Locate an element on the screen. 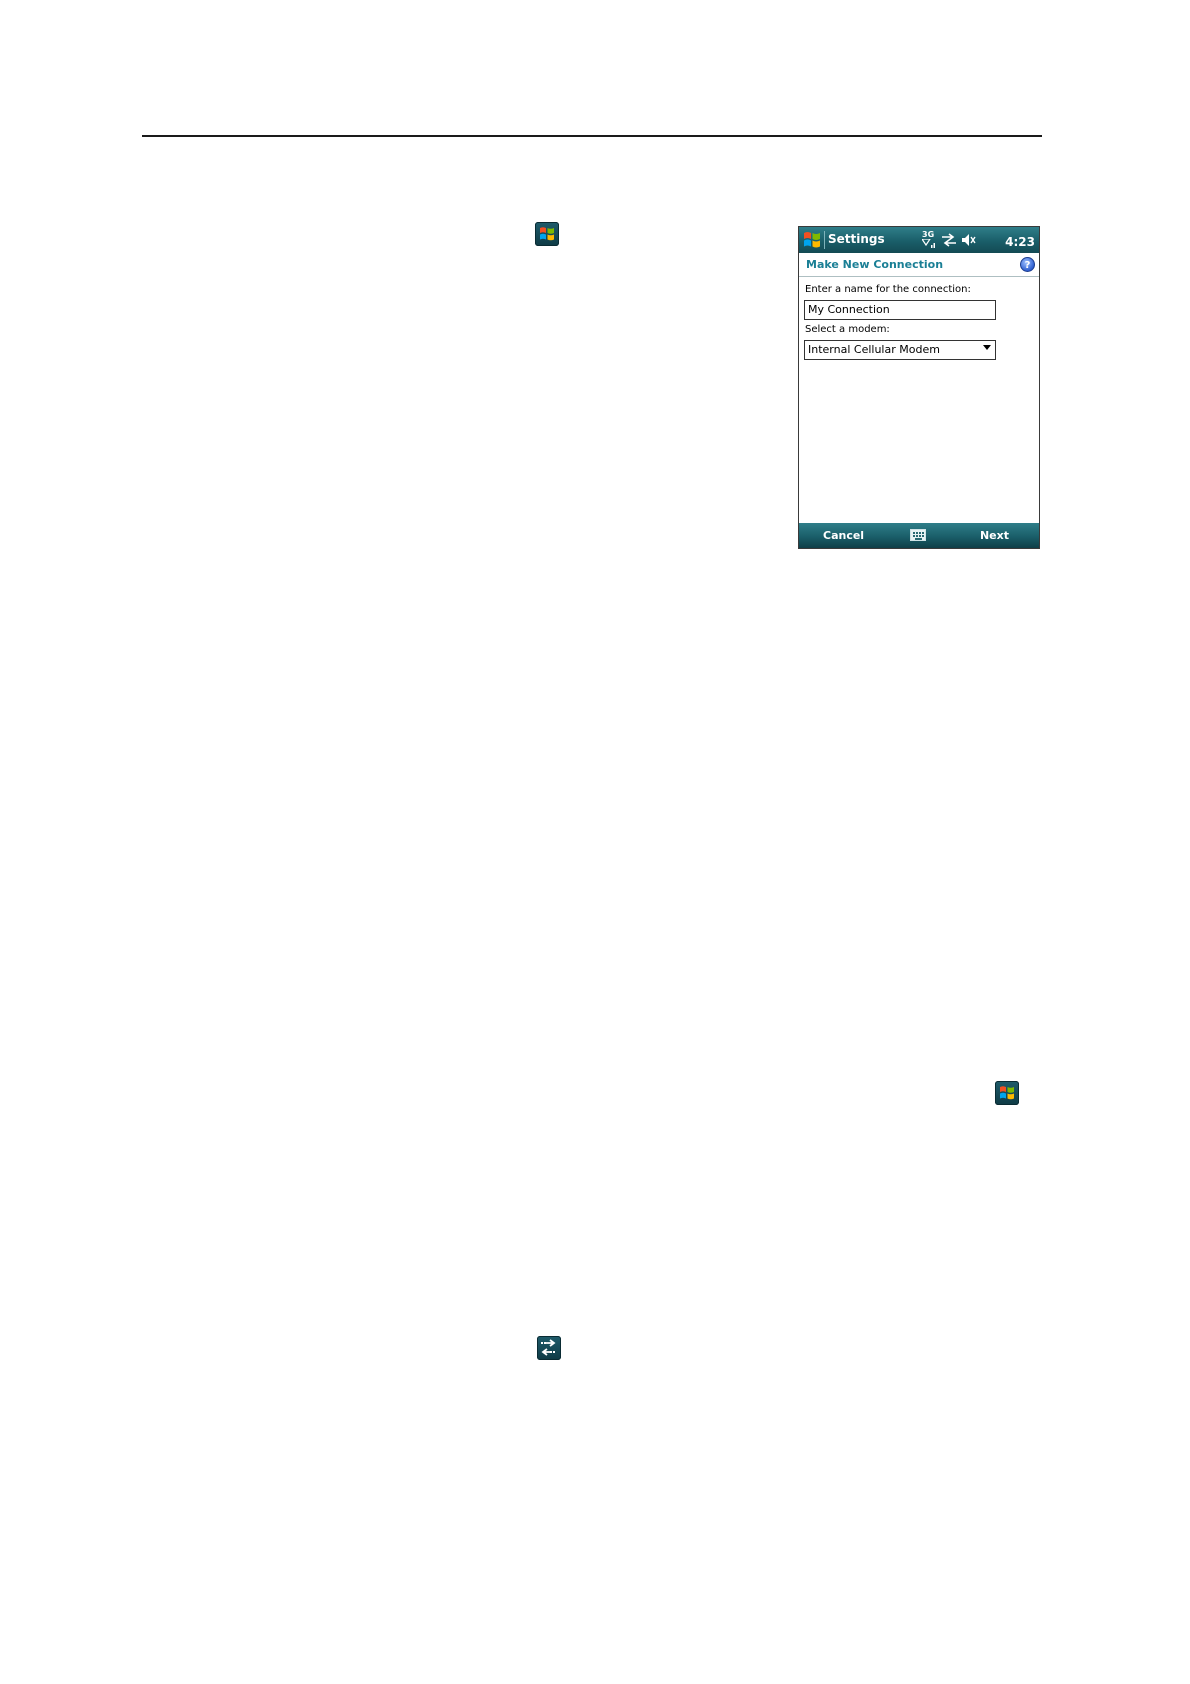 Image resolution: width=1190 pixels, height=1684 pixels. app-title: Settings is located at coordinates (856, 239).